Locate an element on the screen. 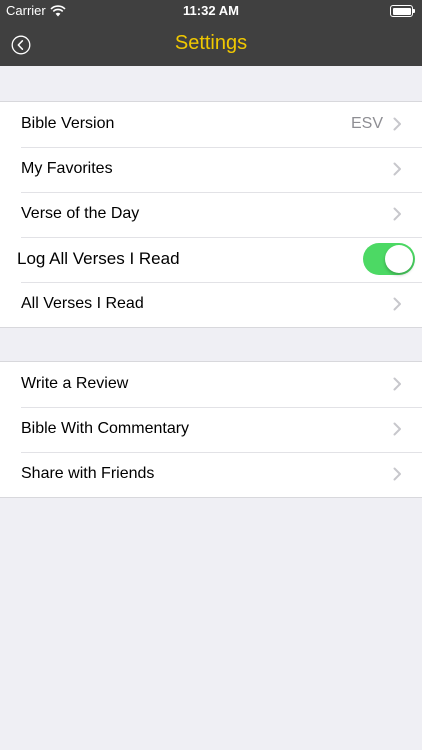 This screenshot has height=750, width=422. row-log-all-verses: Log All Verses I Read is located at coordinates (211, 259).